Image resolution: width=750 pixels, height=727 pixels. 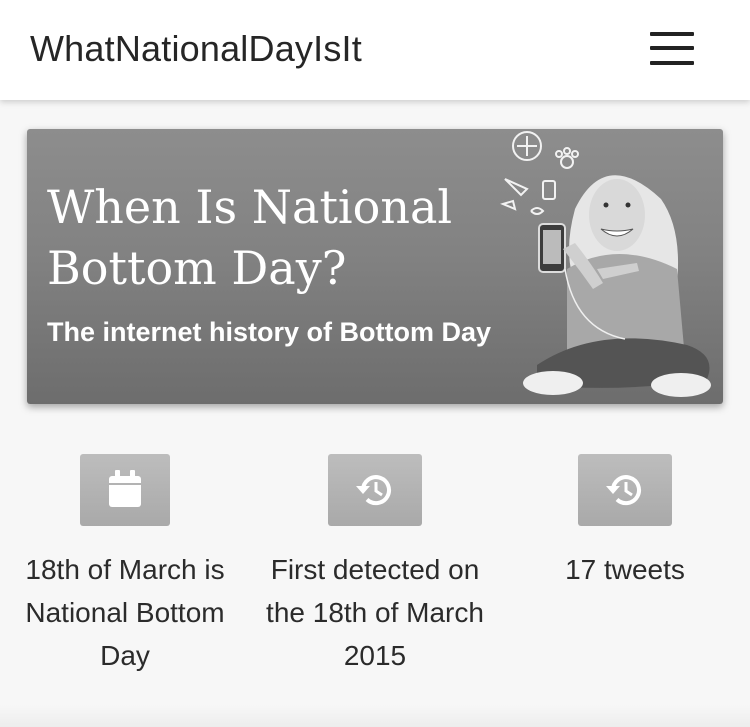 What do you see at coordinates (553, 383) in the screenshot?
I see `left-shoe` at bounding box center [553, 383].